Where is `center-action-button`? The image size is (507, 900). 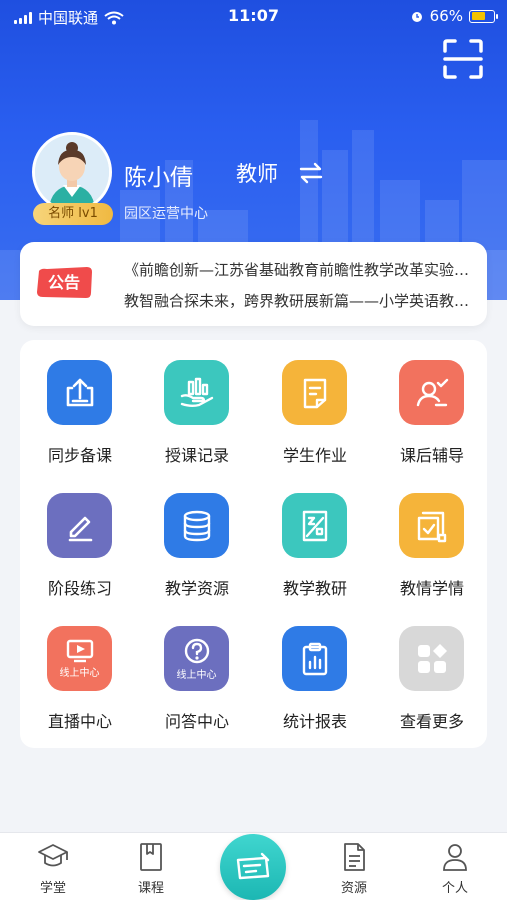 center-action-button is located at coordinates (253, 867).